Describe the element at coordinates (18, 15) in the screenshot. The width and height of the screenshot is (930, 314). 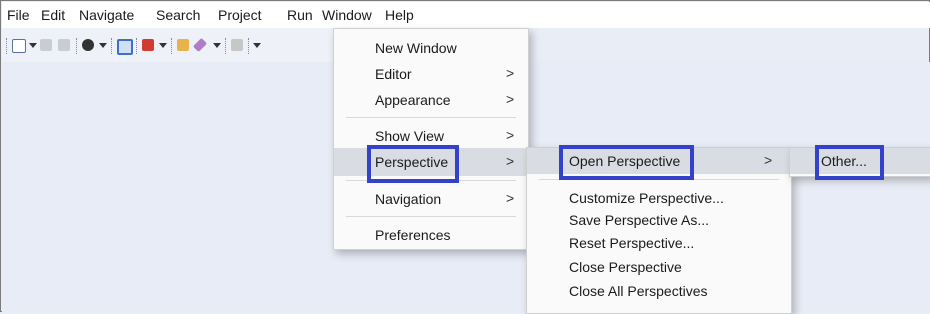
I see `menu-file: File` at that location.